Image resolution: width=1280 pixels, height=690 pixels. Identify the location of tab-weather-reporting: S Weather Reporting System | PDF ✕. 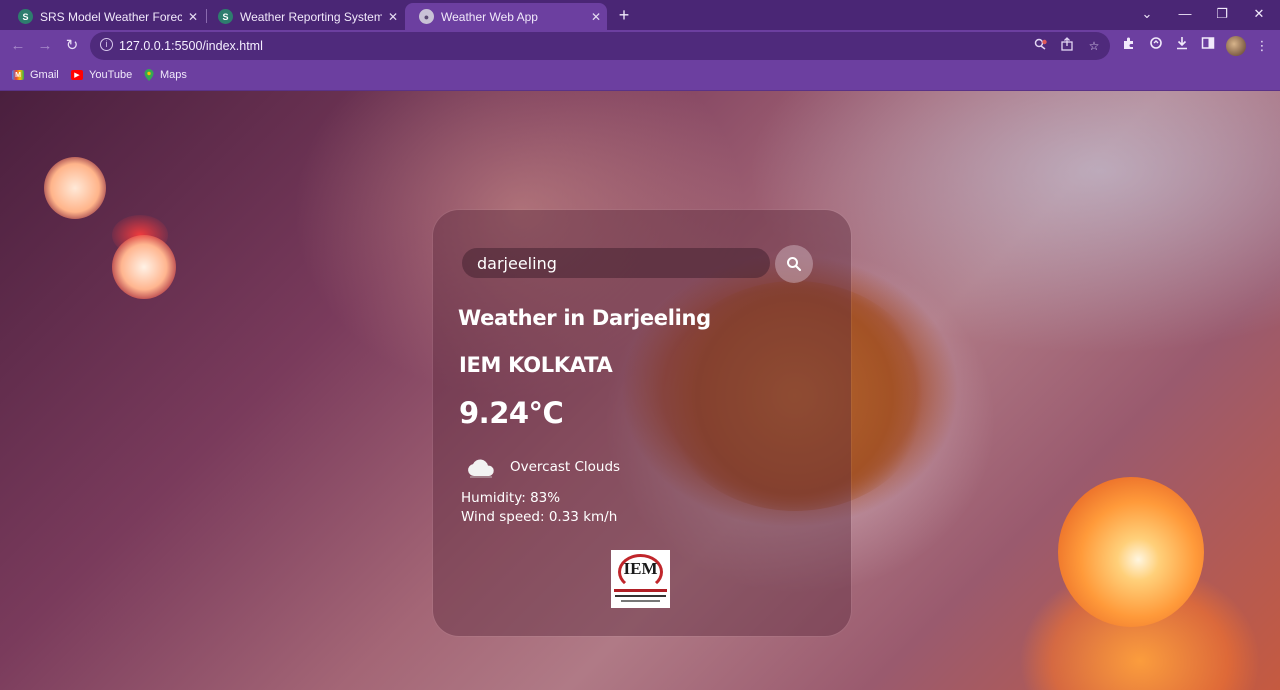
(304, 16).